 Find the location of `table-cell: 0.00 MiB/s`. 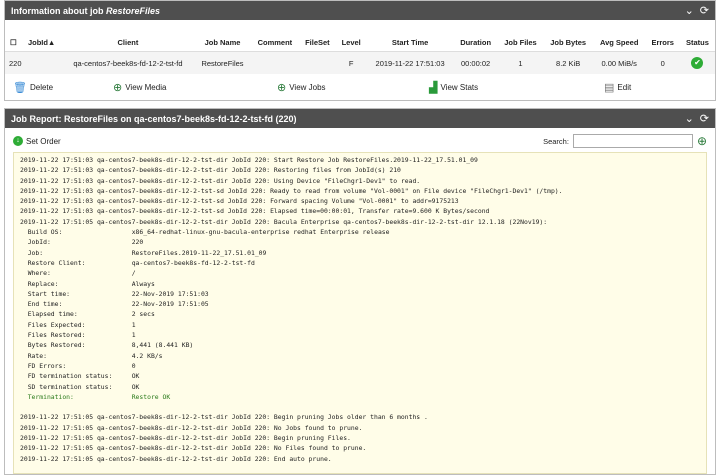

table-cell: 0.00 MiB/s is located at coordinates (619, 62).